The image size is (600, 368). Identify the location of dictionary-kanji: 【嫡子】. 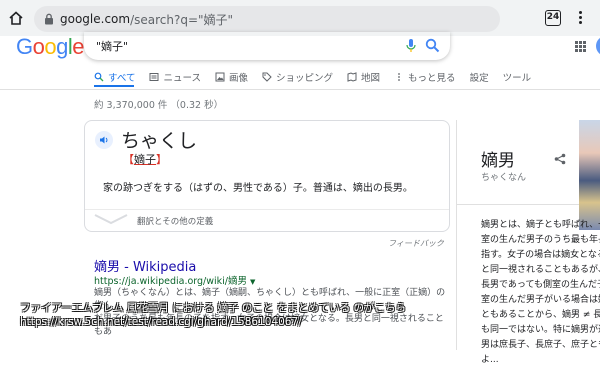
(145, 159).